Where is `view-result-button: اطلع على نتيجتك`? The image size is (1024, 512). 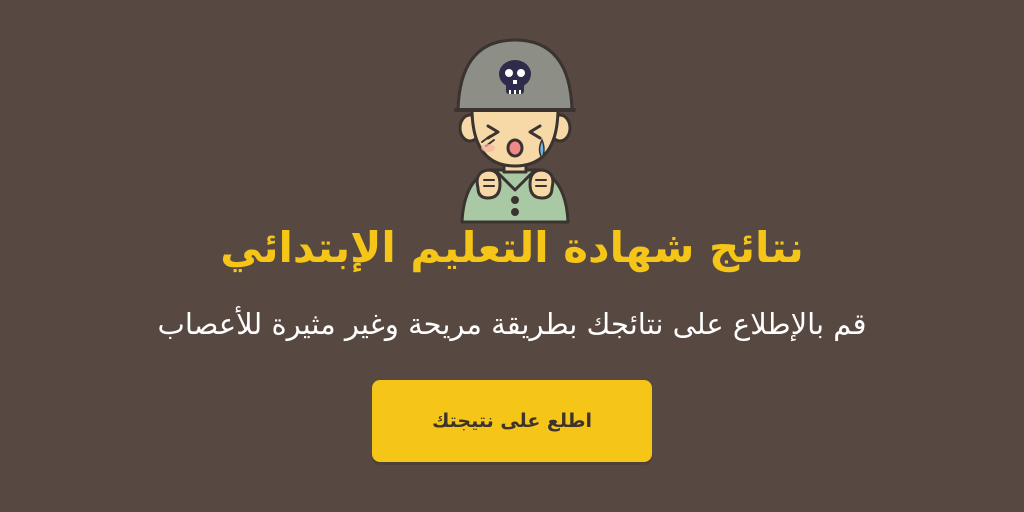
view-result-button: اطلع على نتيجتك is located at coordinates (512, 421).